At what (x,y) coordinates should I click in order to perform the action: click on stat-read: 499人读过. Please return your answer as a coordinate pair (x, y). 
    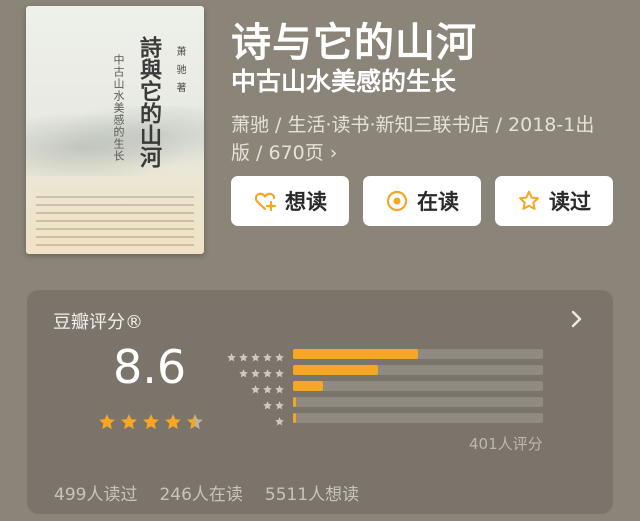
    Looking at the image, I should click on (95, 492).